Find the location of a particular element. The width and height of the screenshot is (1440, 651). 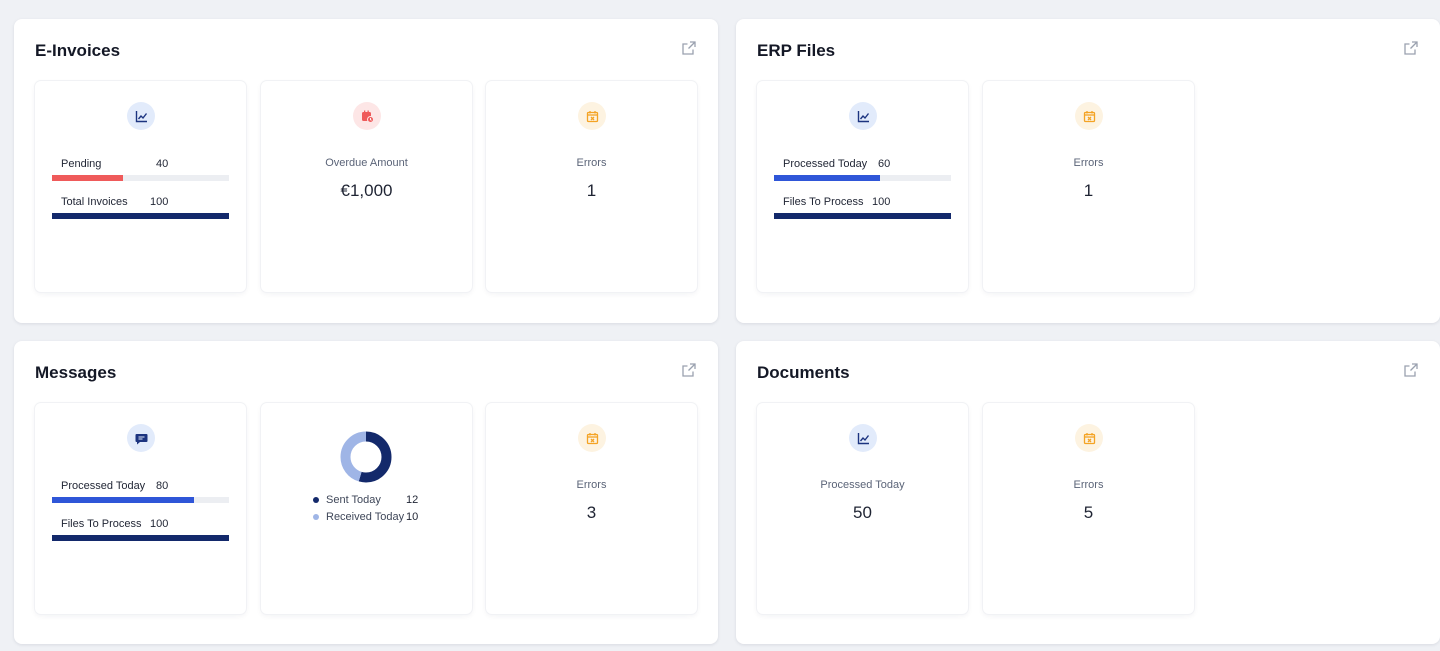

erp-files-to-process-bar-fill is located at coordinates (862, 216).